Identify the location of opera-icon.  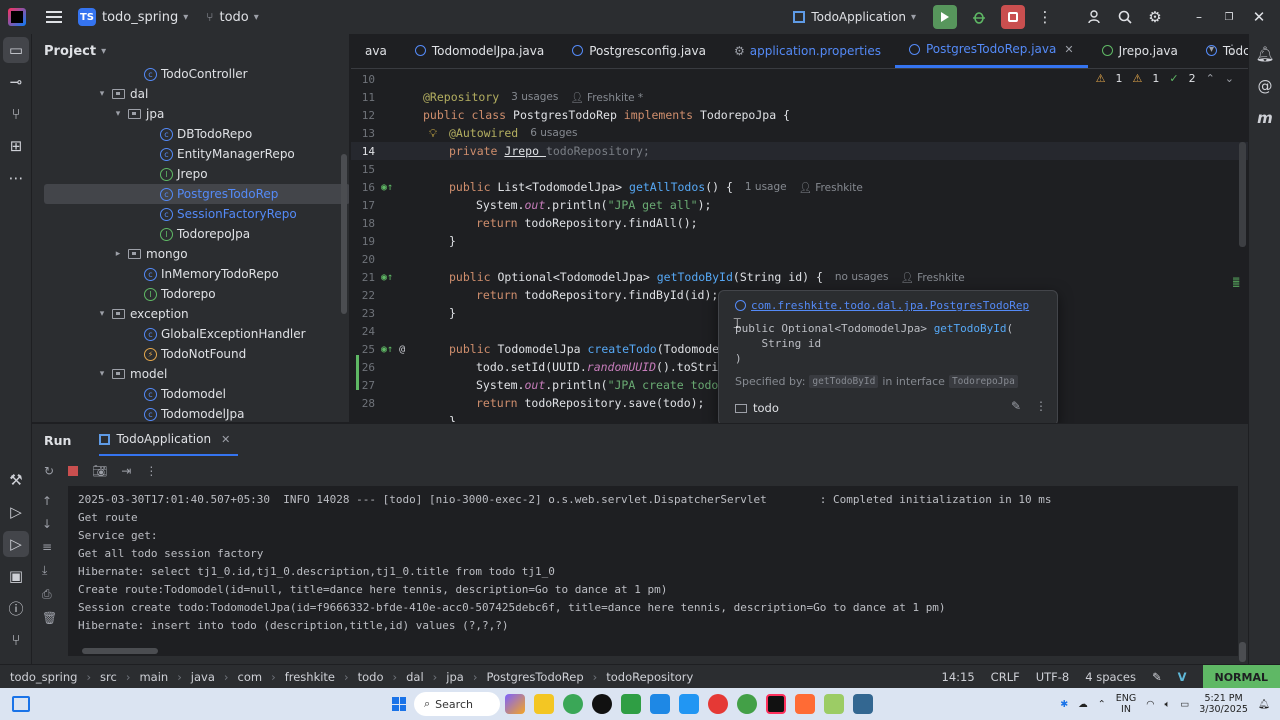
(717, 704).